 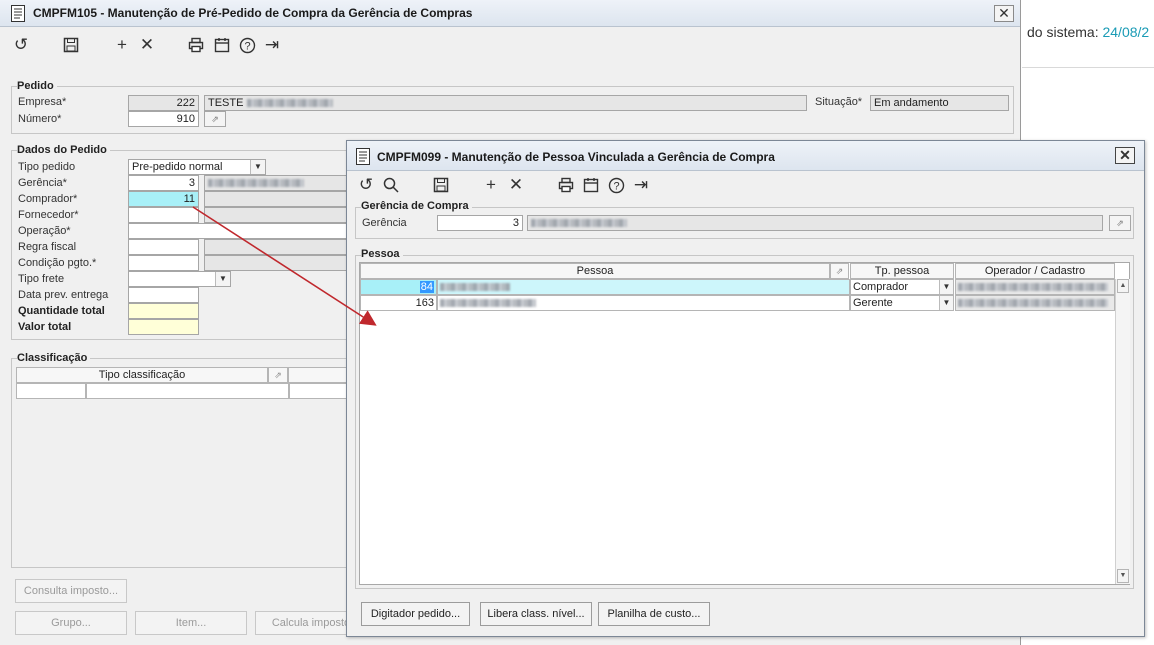 I want to click on gerencia-lookup-icon: ⇗, so click(x=1120, y=223).